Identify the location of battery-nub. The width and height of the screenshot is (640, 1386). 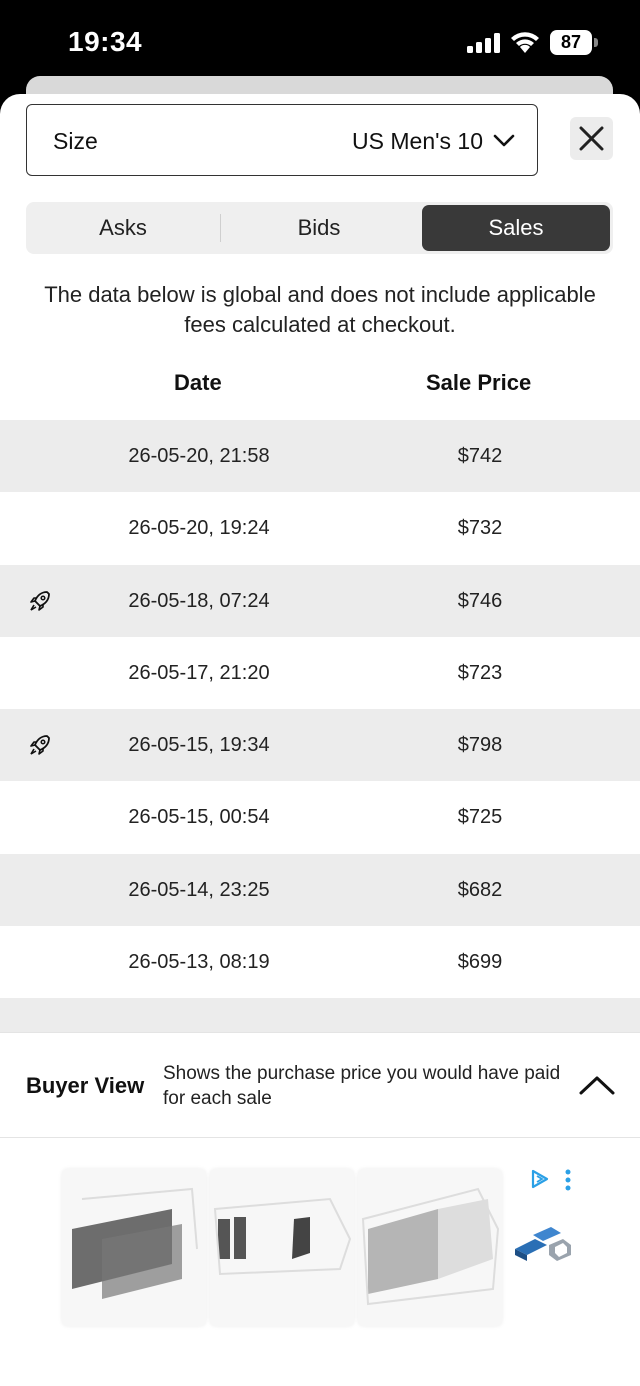
(596, 42).